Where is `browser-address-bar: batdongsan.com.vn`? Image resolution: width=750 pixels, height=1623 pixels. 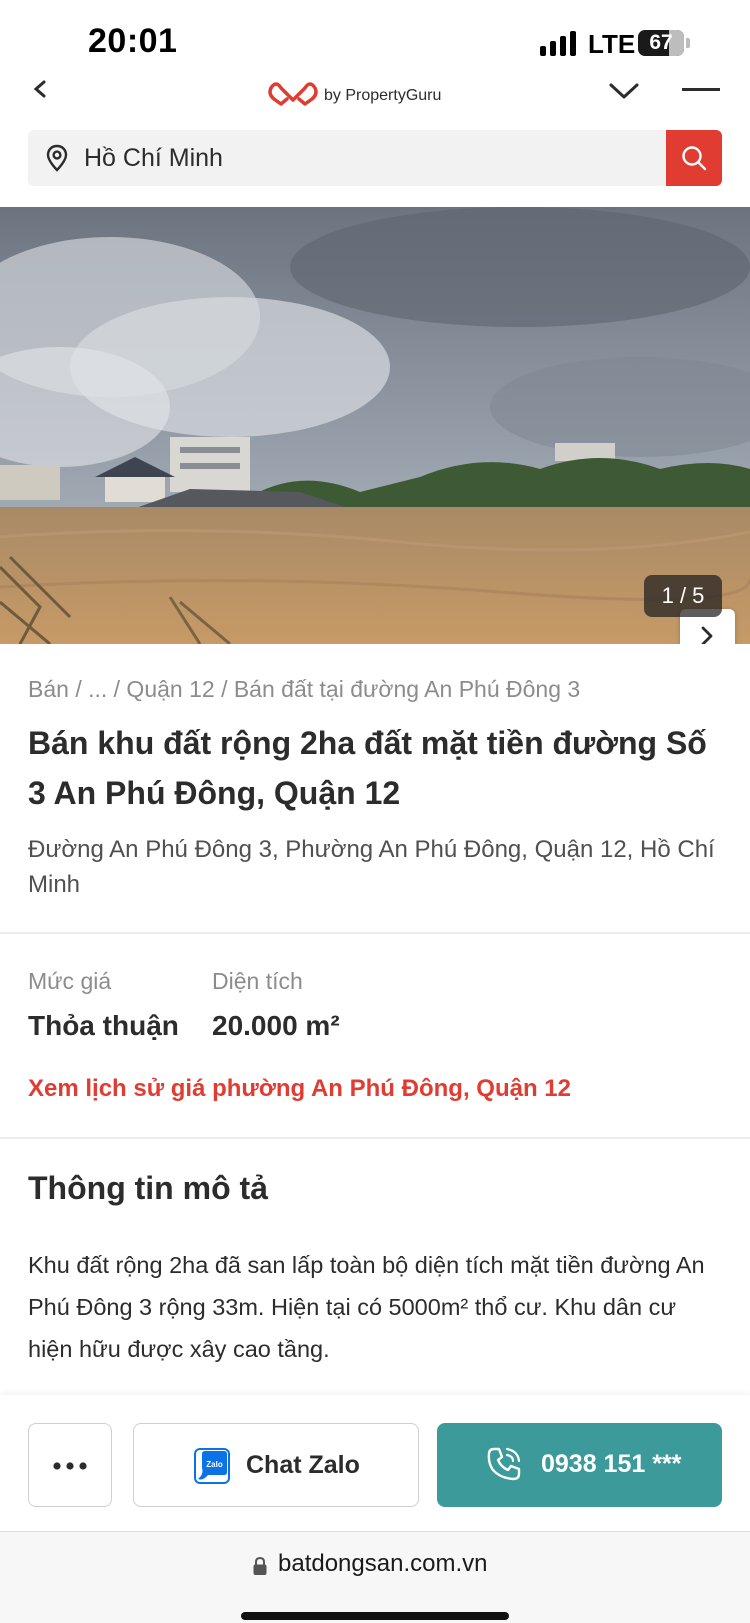
browser-address-bar: batdongsan.com.vn is located at coordinates (375, 1577).